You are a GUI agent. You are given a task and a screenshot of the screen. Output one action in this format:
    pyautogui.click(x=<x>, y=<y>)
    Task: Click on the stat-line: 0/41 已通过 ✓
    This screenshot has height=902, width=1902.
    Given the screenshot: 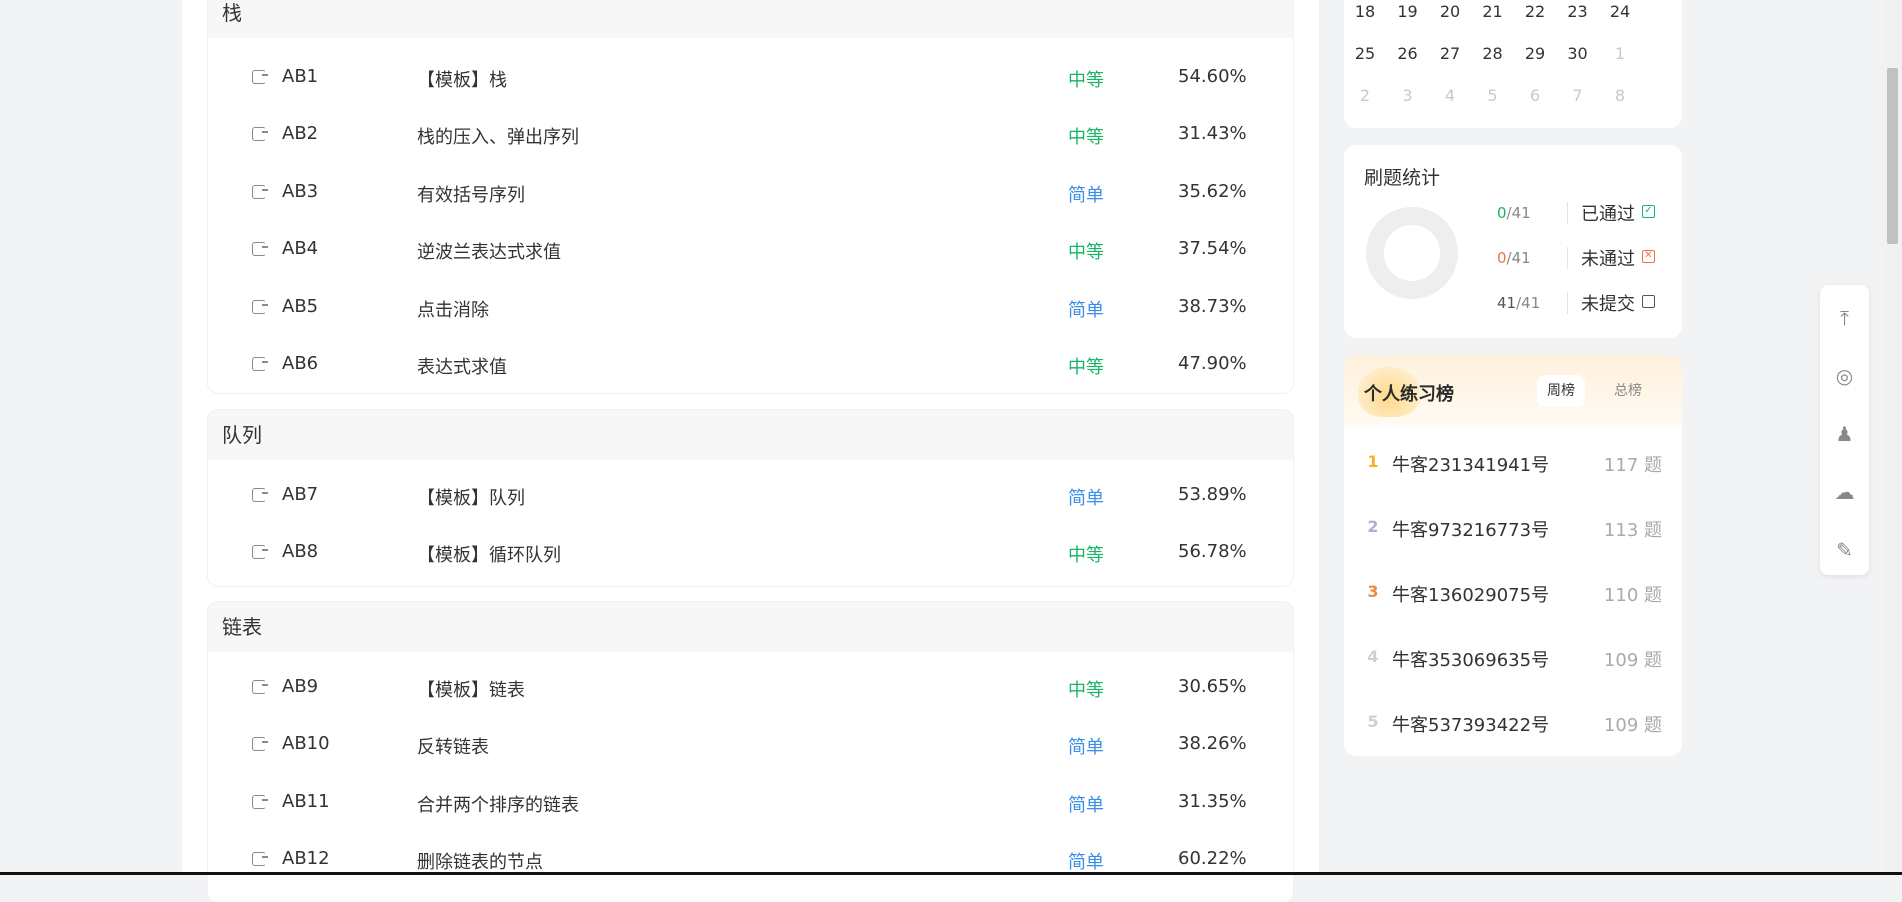 What is the action you would take?
    pyautogui.click(x=1592, y=213)
    